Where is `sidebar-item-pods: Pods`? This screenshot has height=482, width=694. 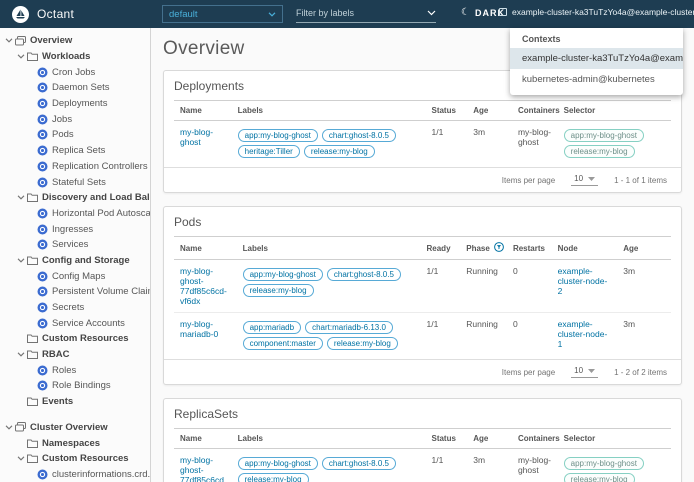 sidebar-item-pods: Pods is located at coordinates (75, 135).